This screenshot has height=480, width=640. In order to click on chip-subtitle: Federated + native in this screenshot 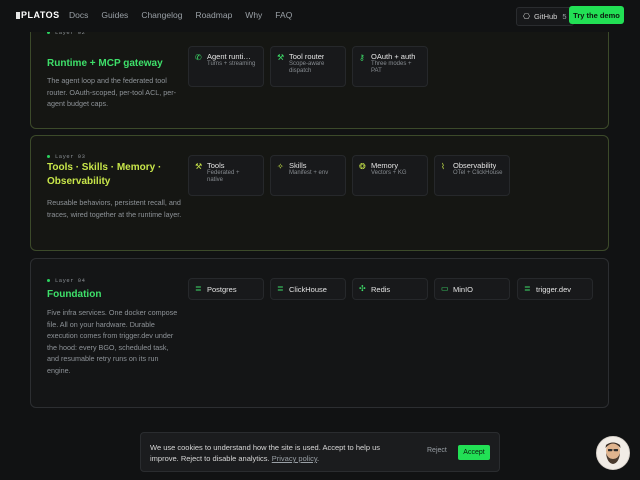, I will do `click(223, 176)`.